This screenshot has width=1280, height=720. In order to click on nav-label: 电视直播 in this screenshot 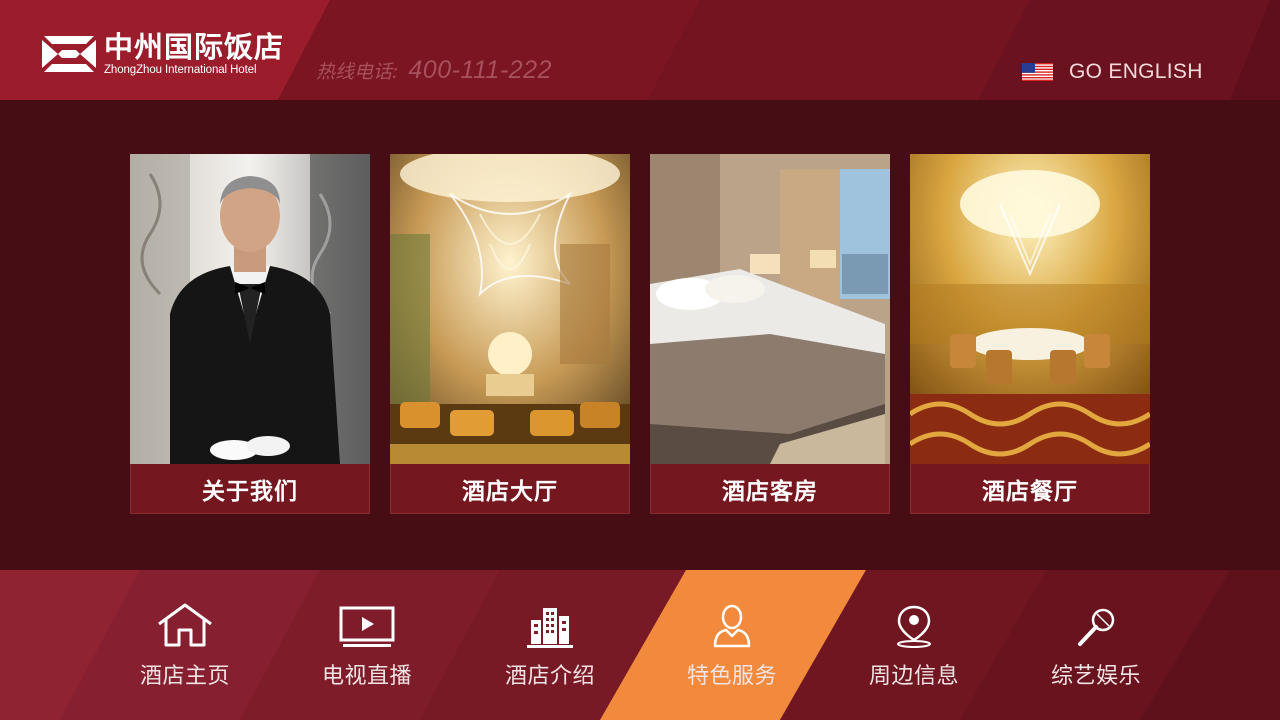, I will do `click(366, 676)`.